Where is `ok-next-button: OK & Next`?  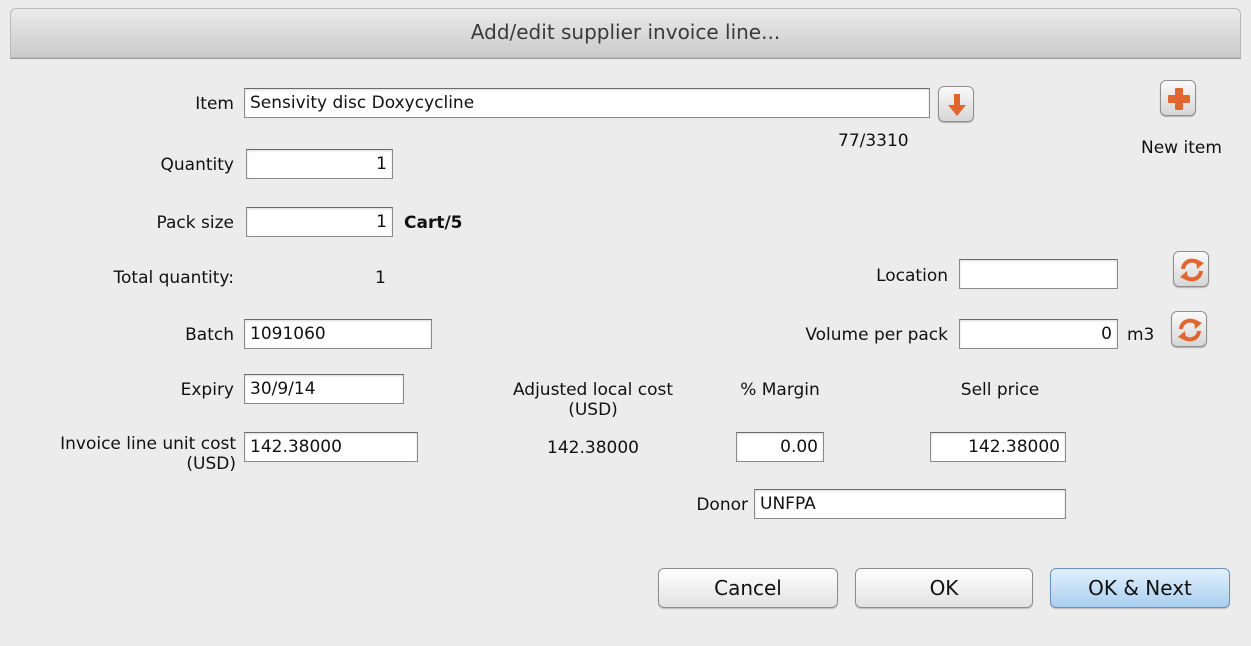
ok-next-button: OK & Next is located at coordinates (1140, 588).